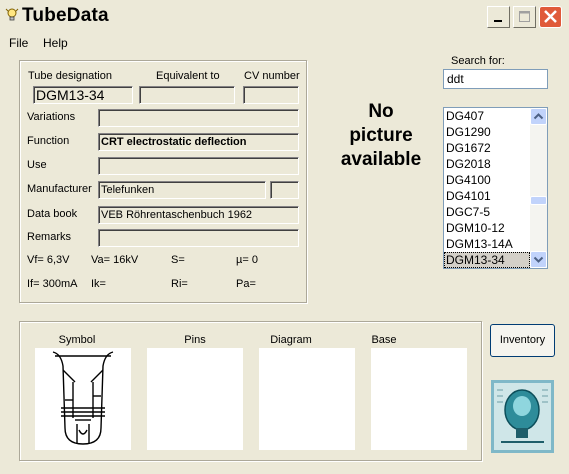  Describe the element at coordinates (198, 238) in the screenshot. I see `remarks-field` at that location.